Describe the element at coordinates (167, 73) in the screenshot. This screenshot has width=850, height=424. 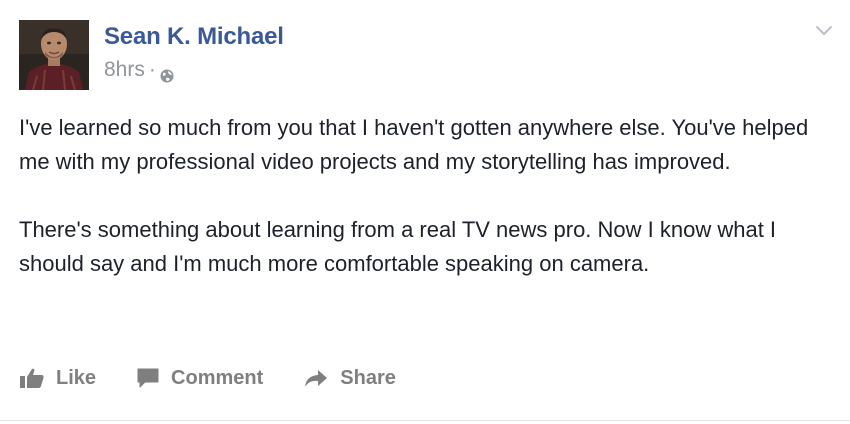
I see `globe-icon` at that location.